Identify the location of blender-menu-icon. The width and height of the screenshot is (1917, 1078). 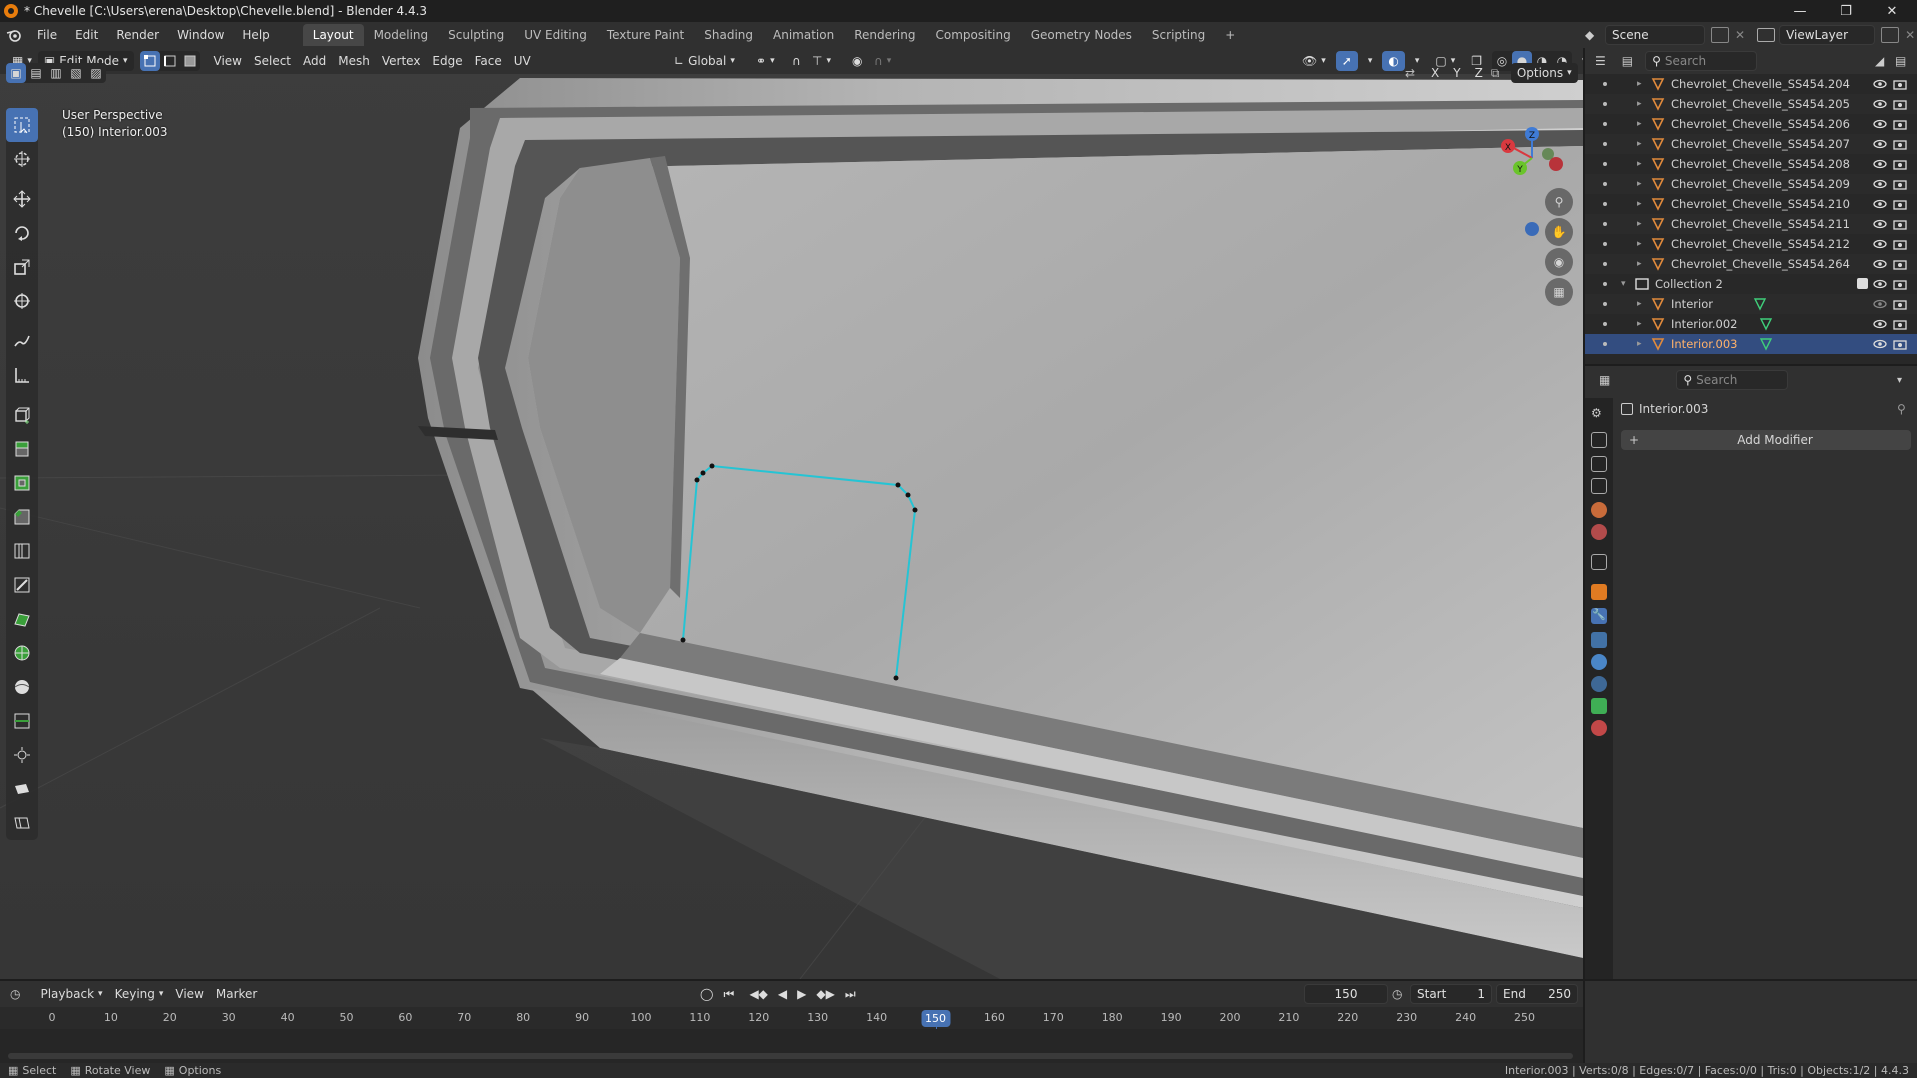
(14, 35).